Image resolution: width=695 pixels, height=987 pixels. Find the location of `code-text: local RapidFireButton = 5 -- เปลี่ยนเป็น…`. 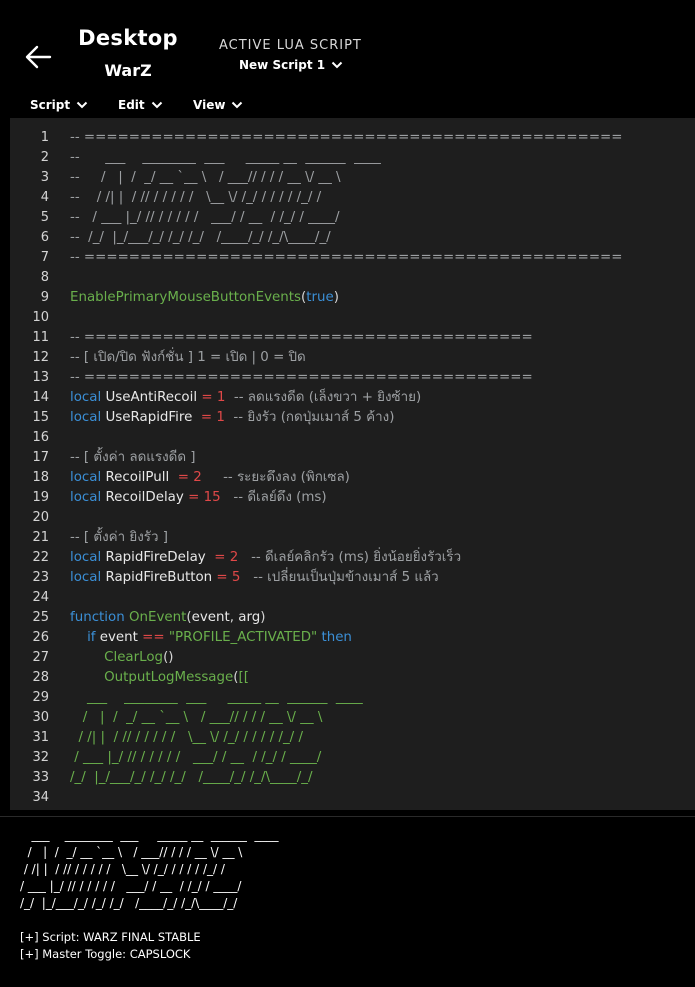

code-text: local RapidFireButton = 5 -- เปลี่ยนเป็น… is located at coordinates (254, 577).